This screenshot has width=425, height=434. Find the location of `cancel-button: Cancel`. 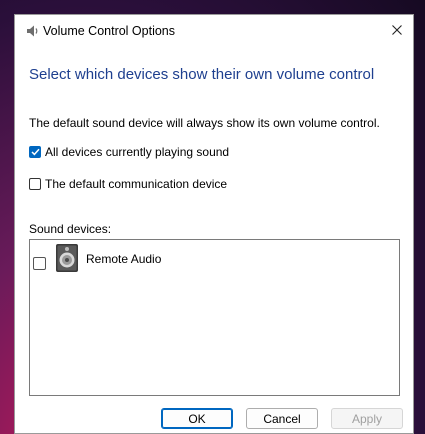

cancel-button: Cancel is located at coordinates (282, 418).